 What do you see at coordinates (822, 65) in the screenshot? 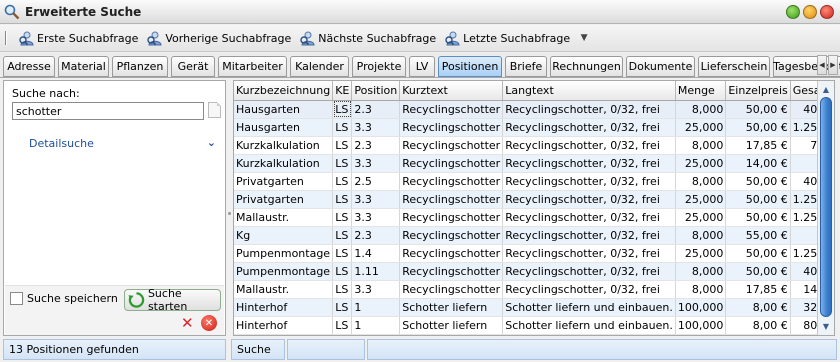
I see `tab-scroll-left-icon: ◀` at bounding box center [822, 65].